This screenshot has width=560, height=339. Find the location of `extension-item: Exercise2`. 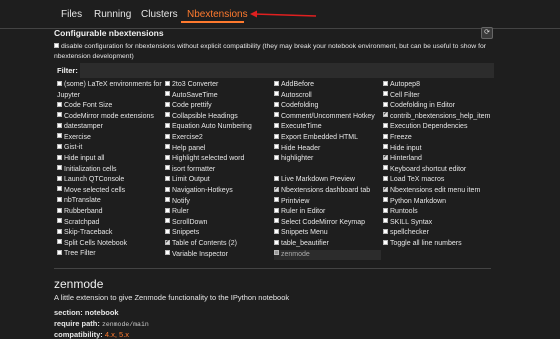

extension-item: Exercise2 is located at coordinates (217, 138).